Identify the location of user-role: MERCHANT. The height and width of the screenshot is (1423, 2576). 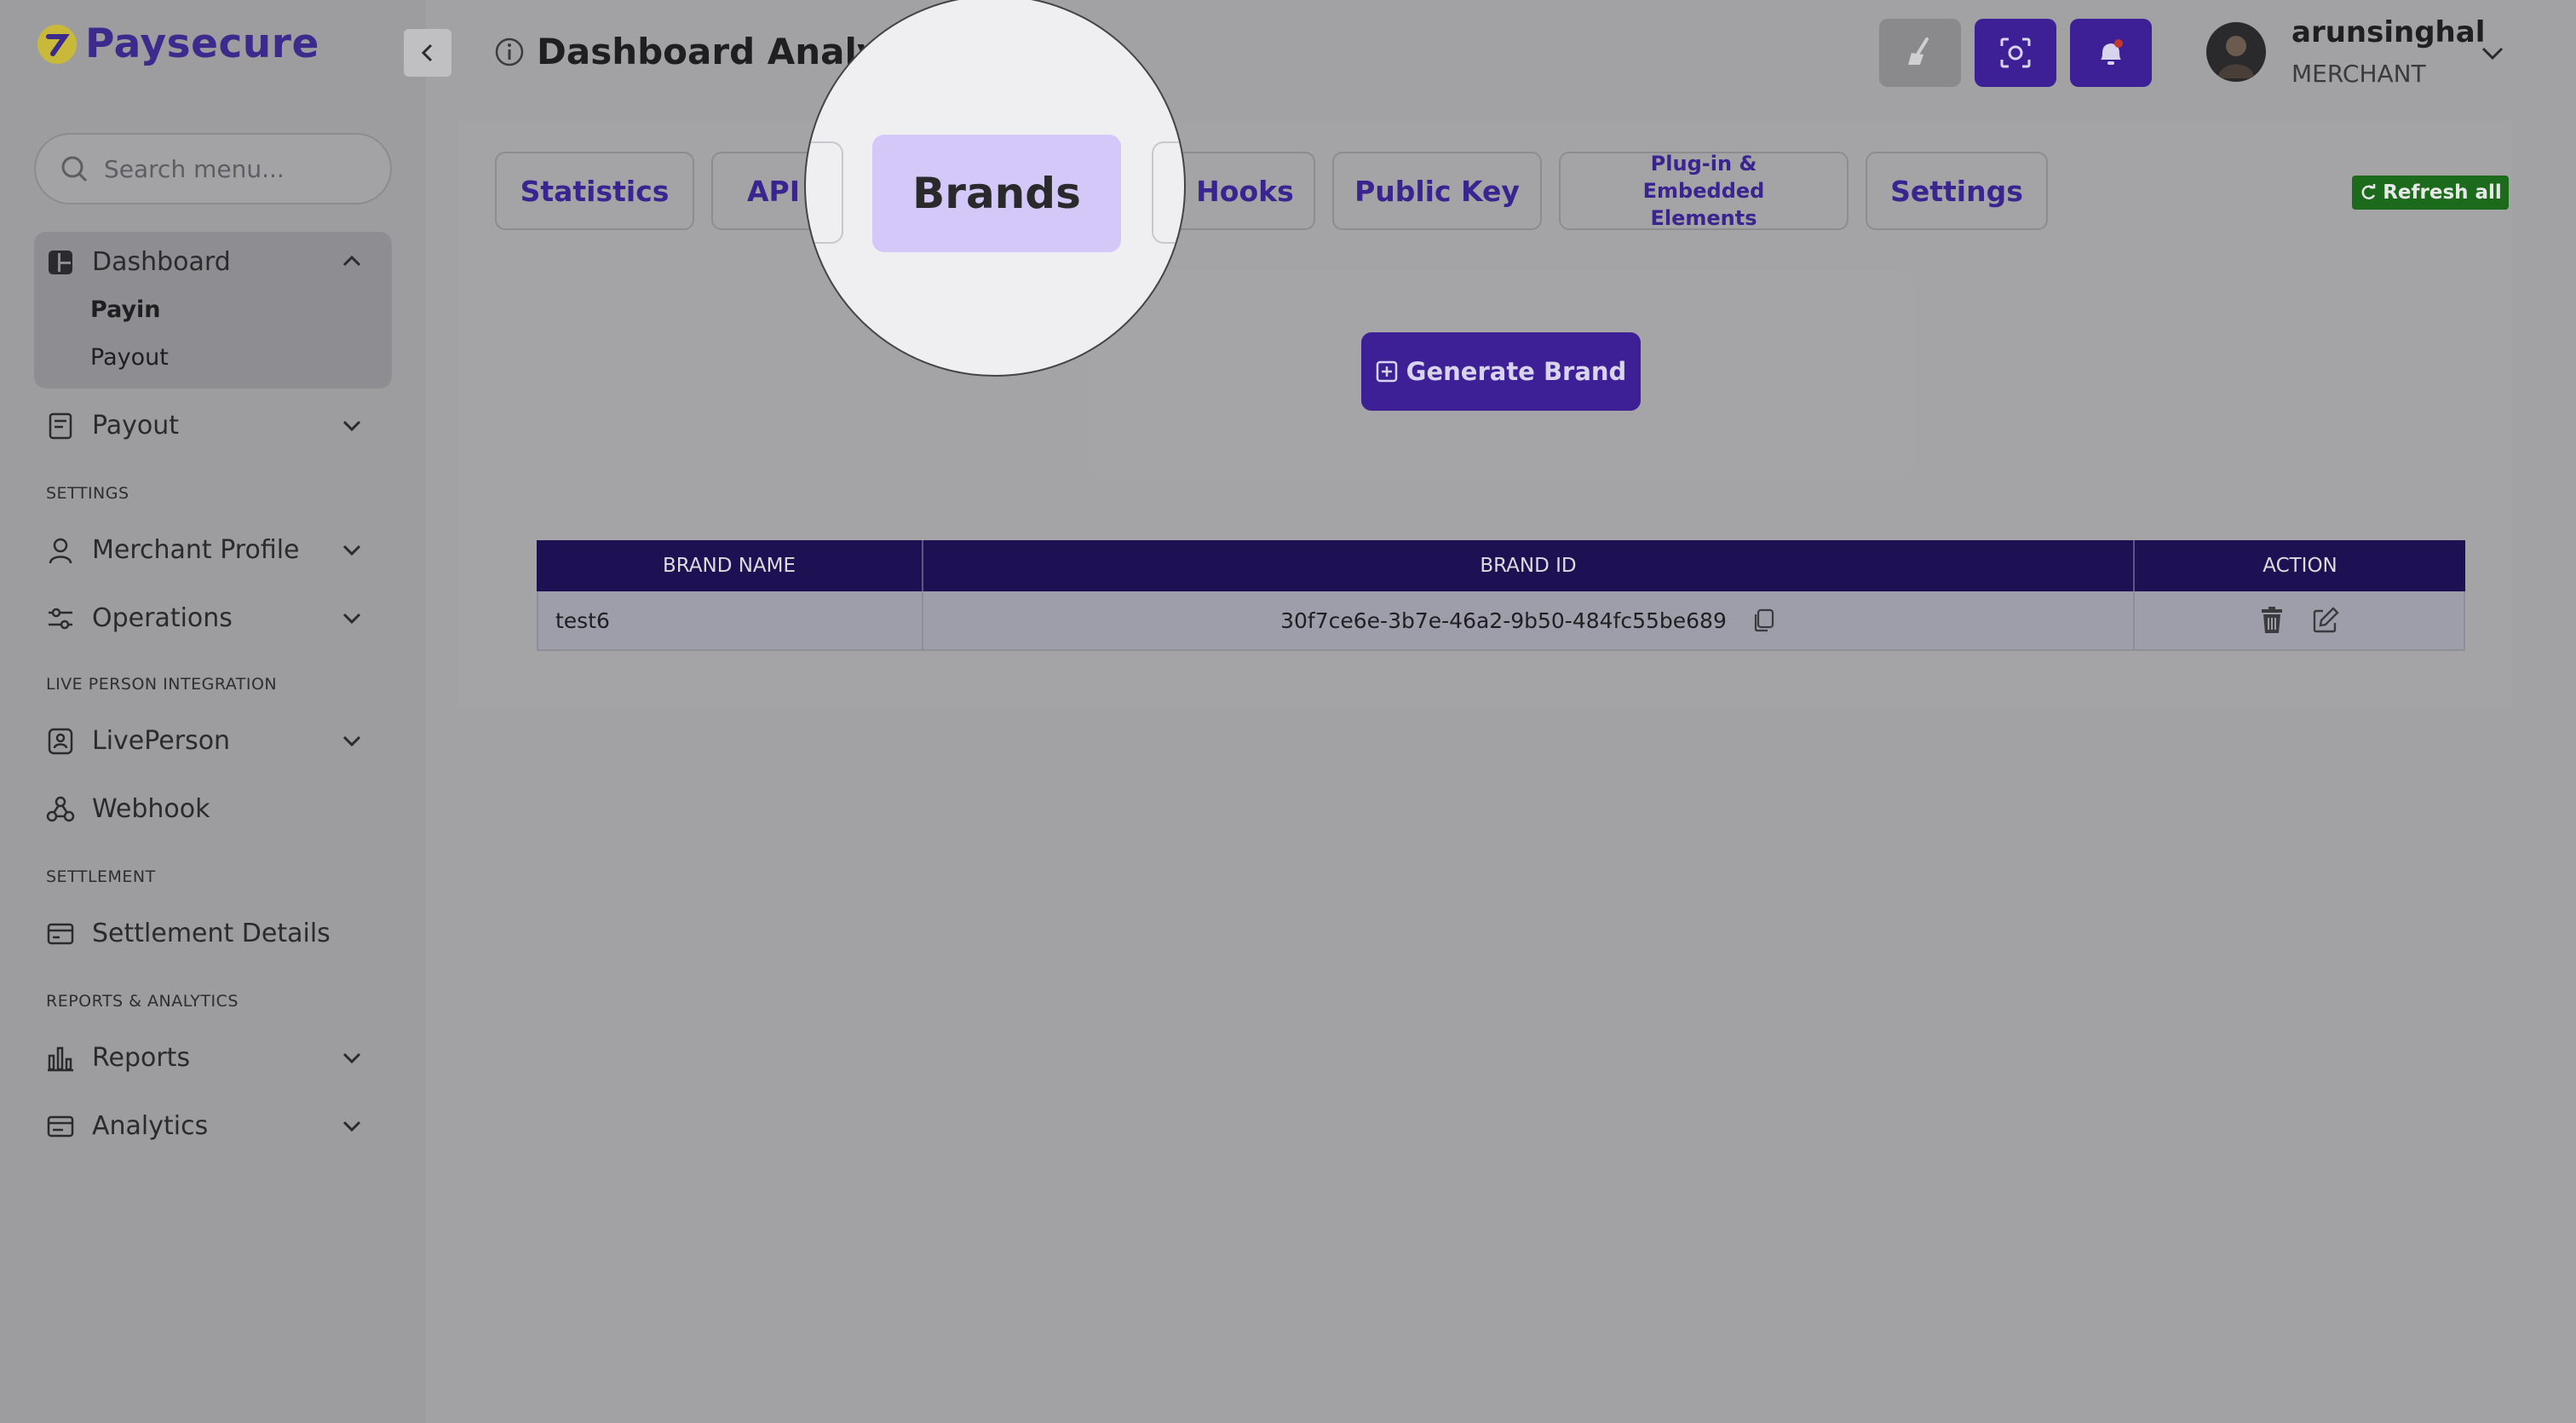
(2358, 74).